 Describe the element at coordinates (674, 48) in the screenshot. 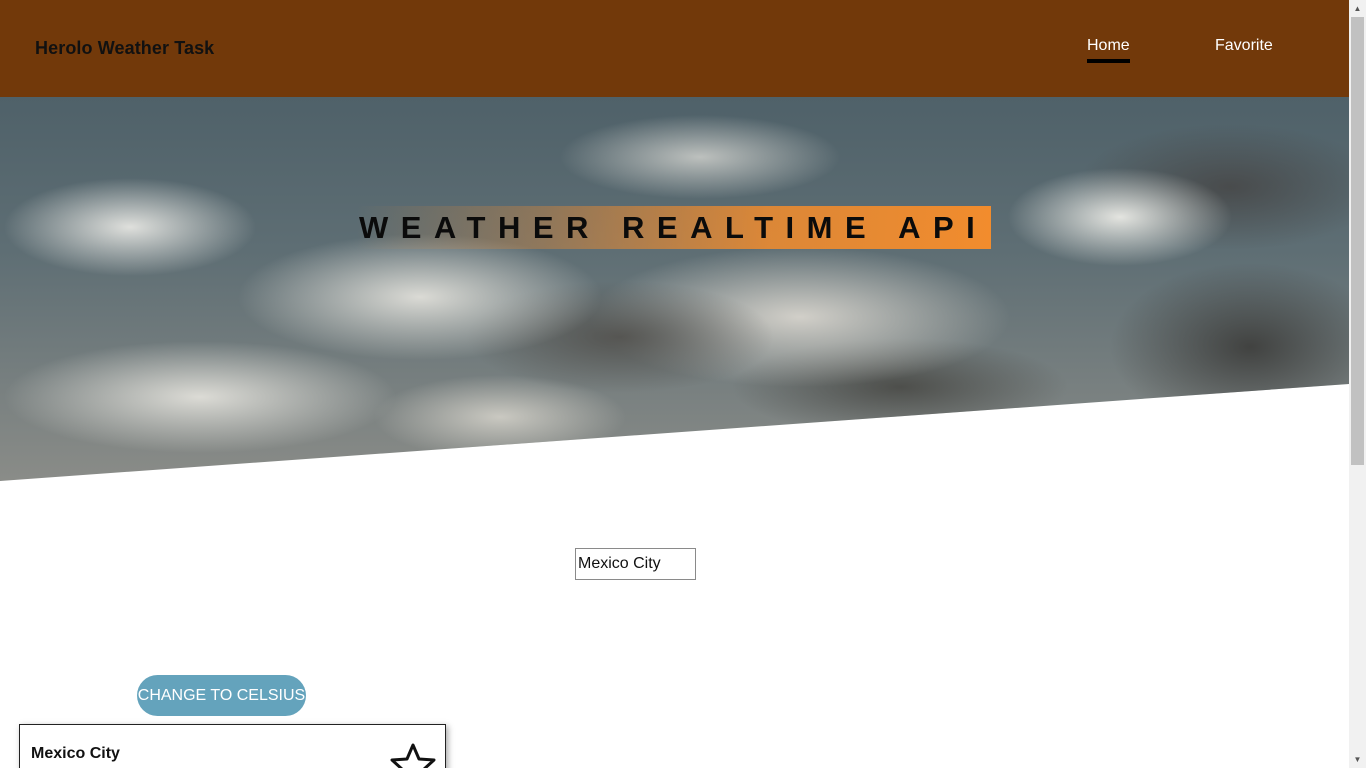

I see `navbar: Herolo Weather Task Home Favorite` at that location.